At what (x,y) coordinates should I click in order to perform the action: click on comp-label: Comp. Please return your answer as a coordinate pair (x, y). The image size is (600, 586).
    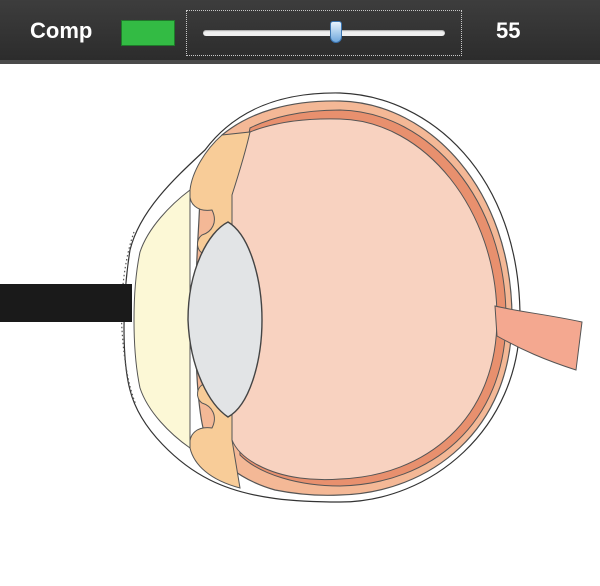
    Looking at the image, I should click on (61, 30).